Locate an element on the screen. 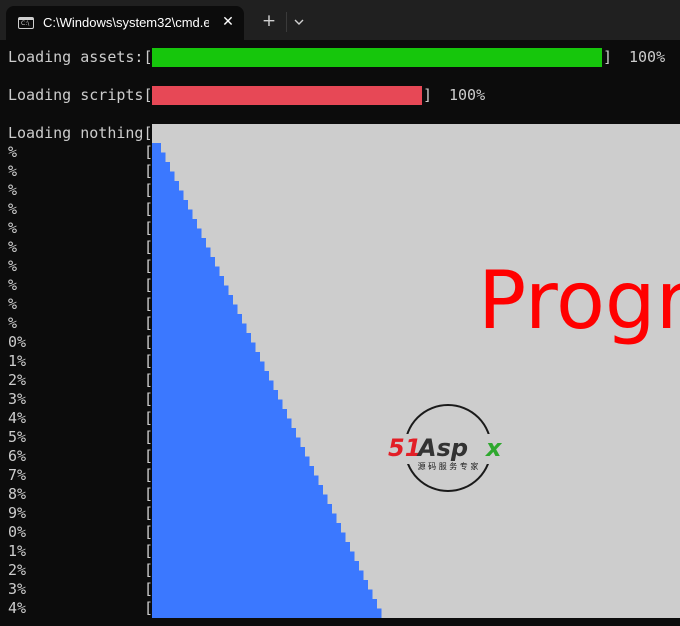 The image size is (680, 626). row-label: 9% is located at coordinates (17, 513).